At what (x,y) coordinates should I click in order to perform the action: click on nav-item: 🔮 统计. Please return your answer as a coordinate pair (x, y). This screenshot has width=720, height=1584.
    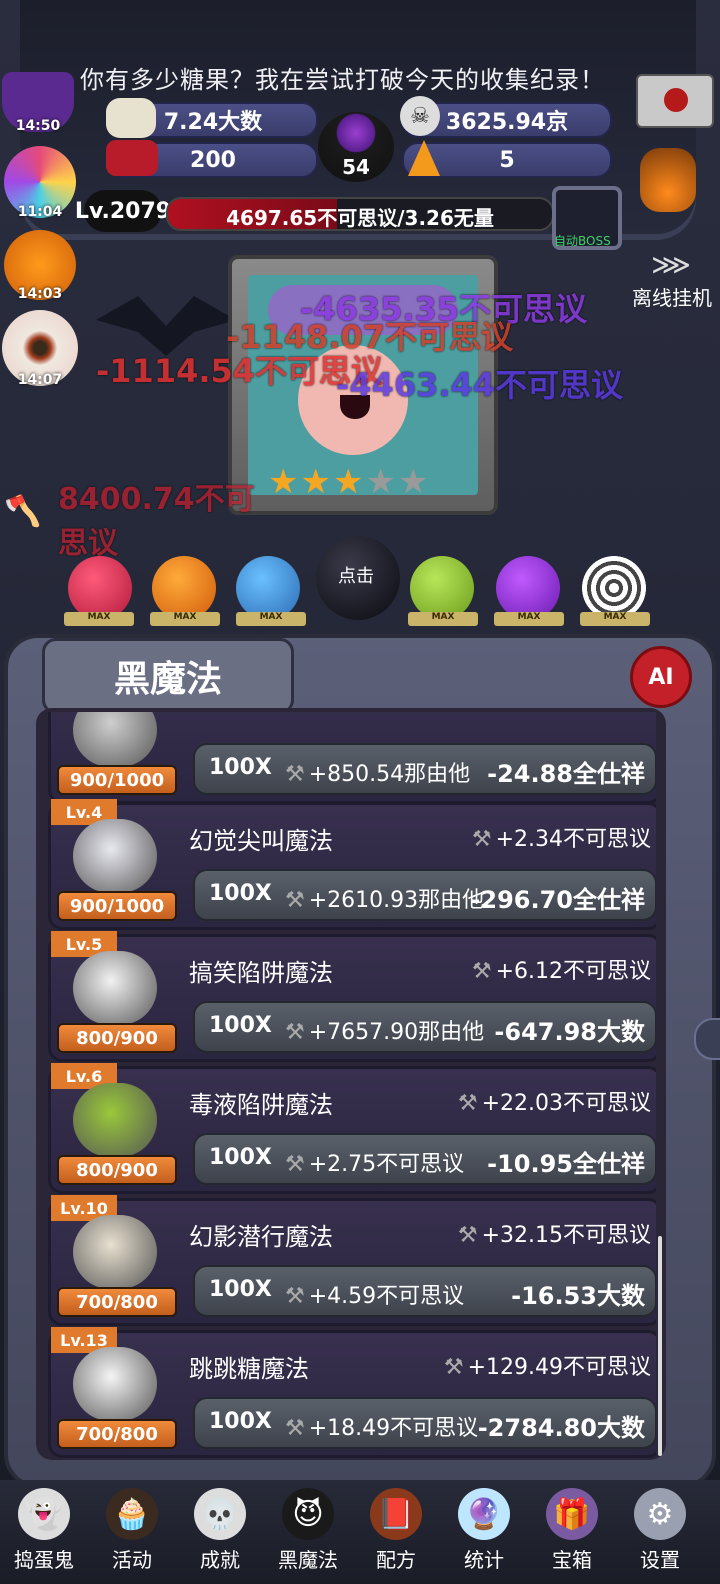
    Looking at the image, I should click on (484, 1534).